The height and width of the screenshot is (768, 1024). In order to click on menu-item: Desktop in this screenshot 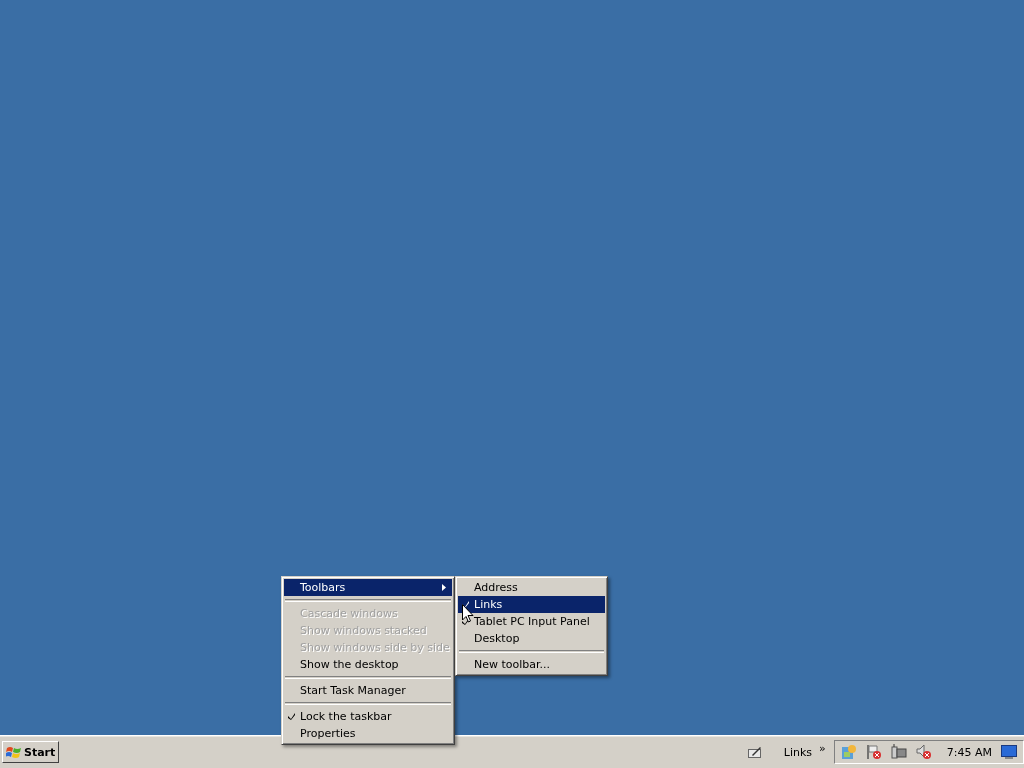, I will do `click(531, 638)`.